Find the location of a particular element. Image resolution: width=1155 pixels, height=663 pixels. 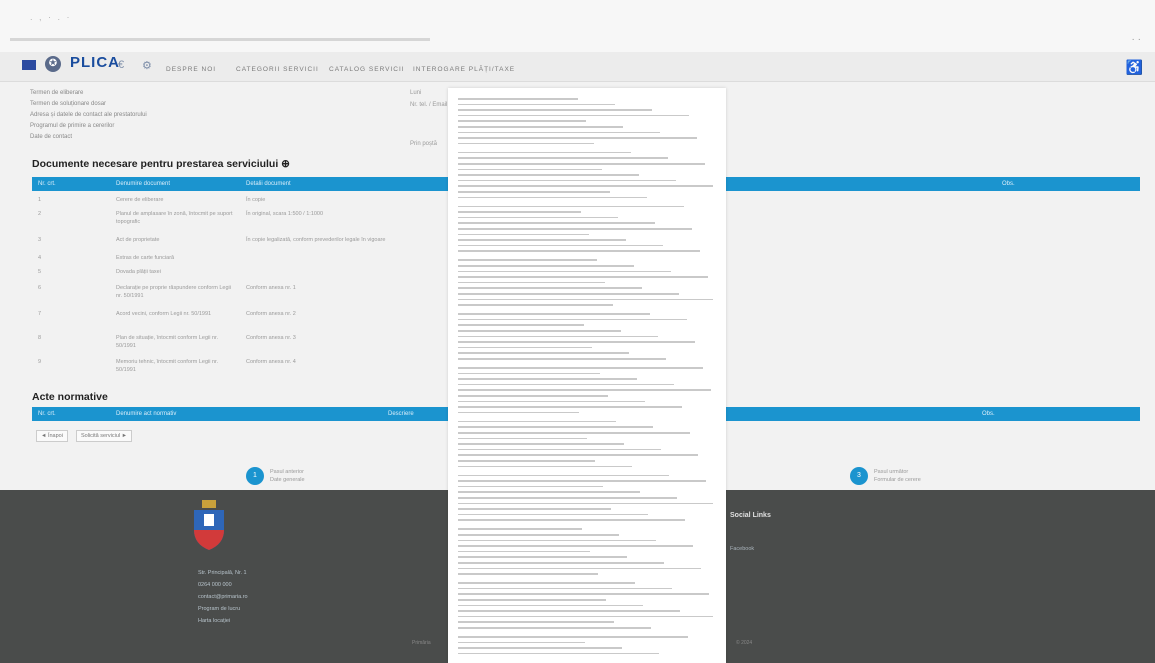

facebook-link: Facebook is located at coordinates (742, 549).